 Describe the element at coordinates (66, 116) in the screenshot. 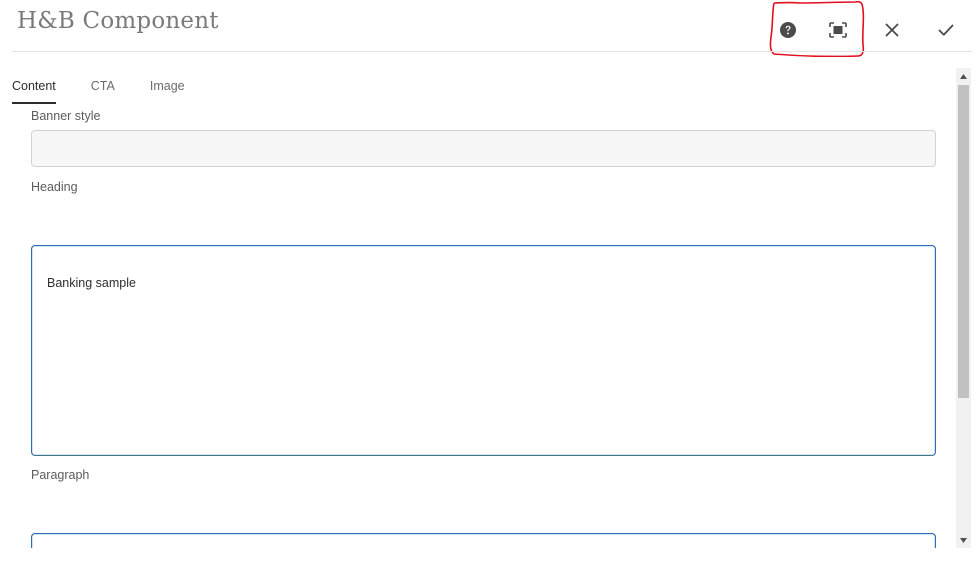

I see `banner-style-label: Banner style` at that location.